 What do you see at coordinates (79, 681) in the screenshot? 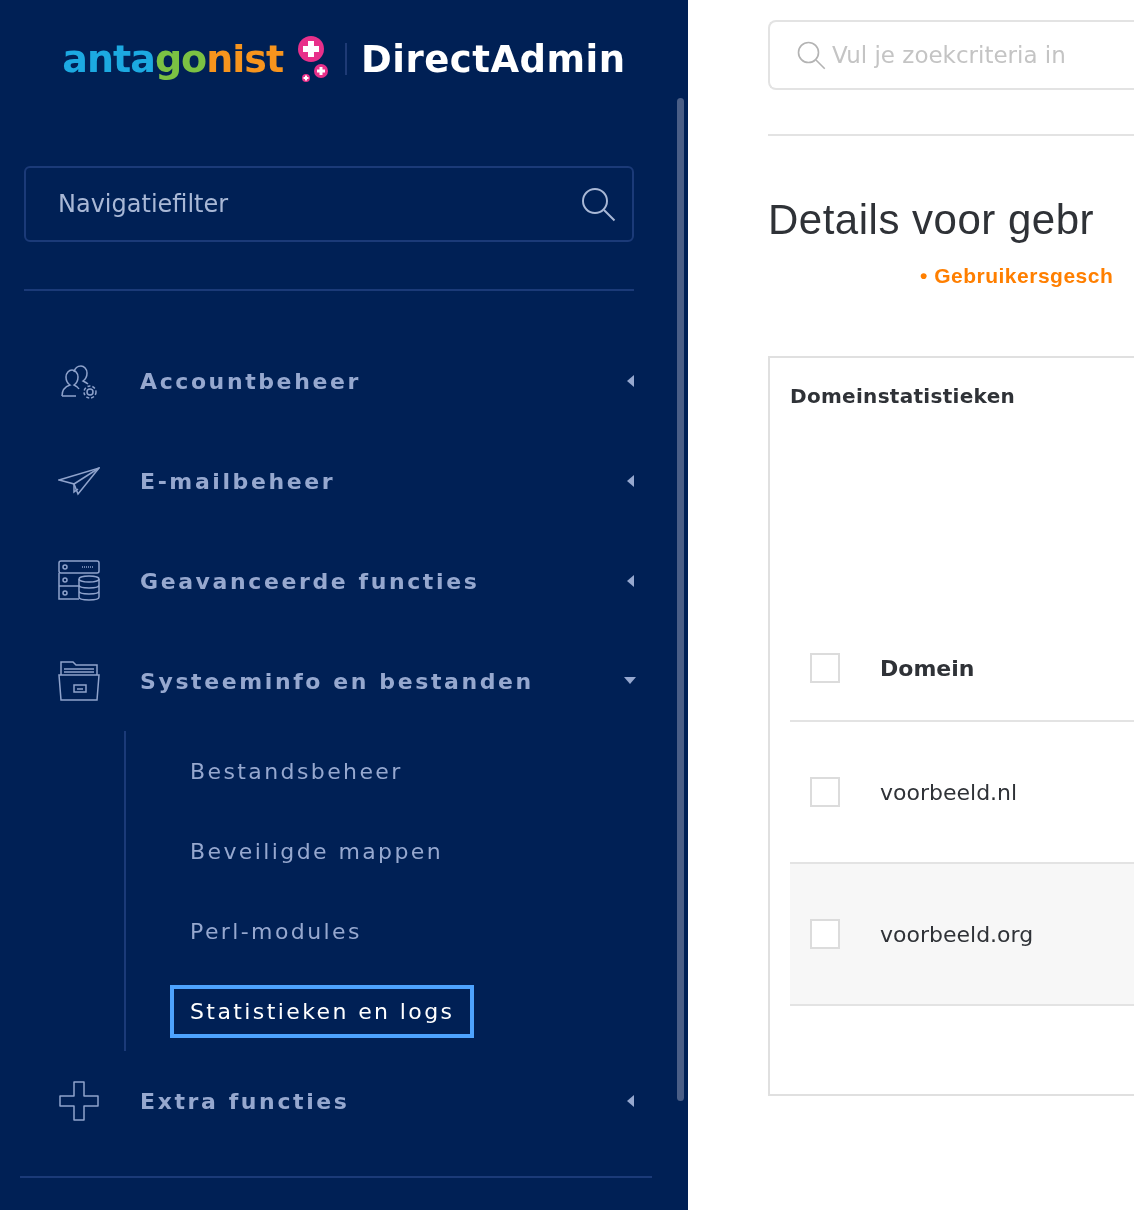
I see `file-cabinet-icon` at bounding box center [79, 681].